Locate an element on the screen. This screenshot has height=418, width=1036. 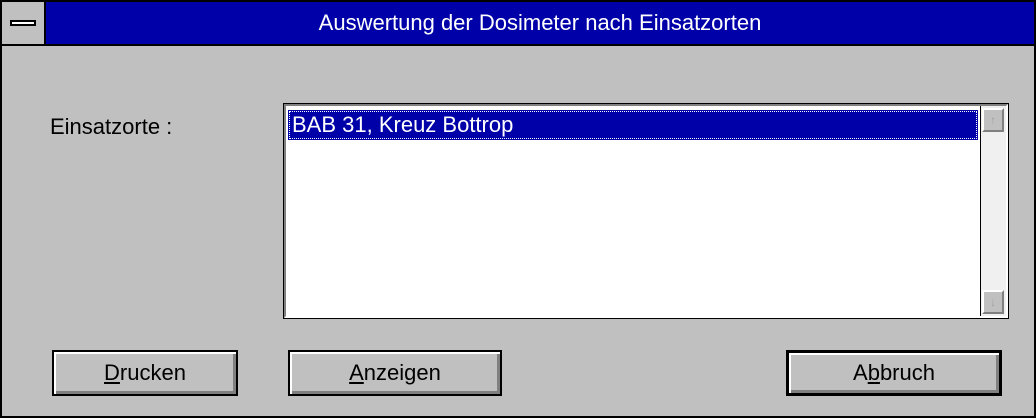
drucken-mnemonic: D is located at coordinates (112, 372).